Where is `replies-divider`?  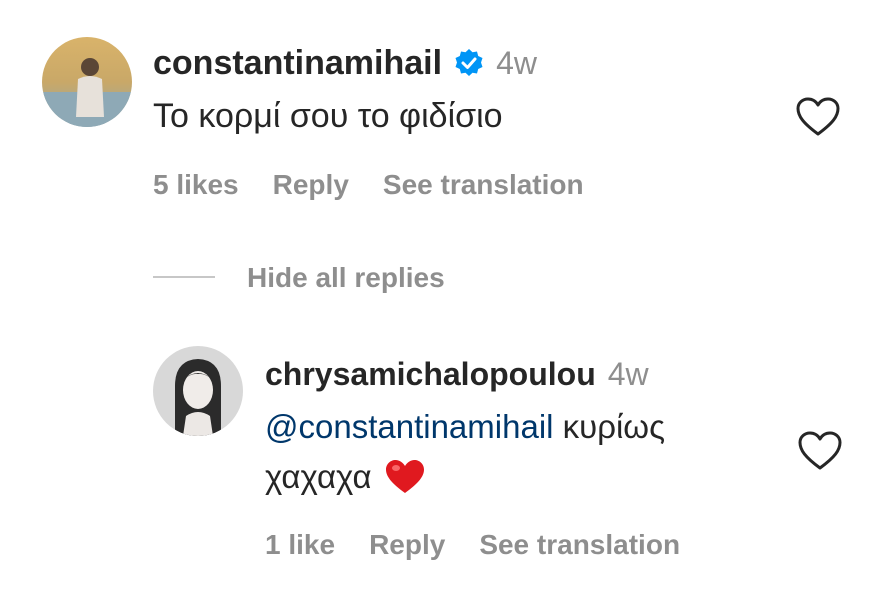
replies-divider is located at coordinates (184, 277).